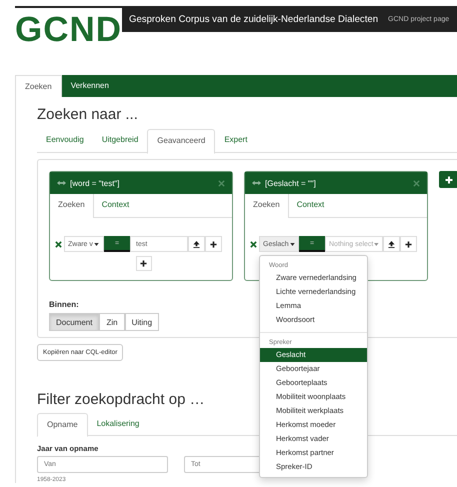  What do you see at coordinates (38, 86) in the screenshot?
I see `main-tab: Zoeken` at bounding box center [38, 86].